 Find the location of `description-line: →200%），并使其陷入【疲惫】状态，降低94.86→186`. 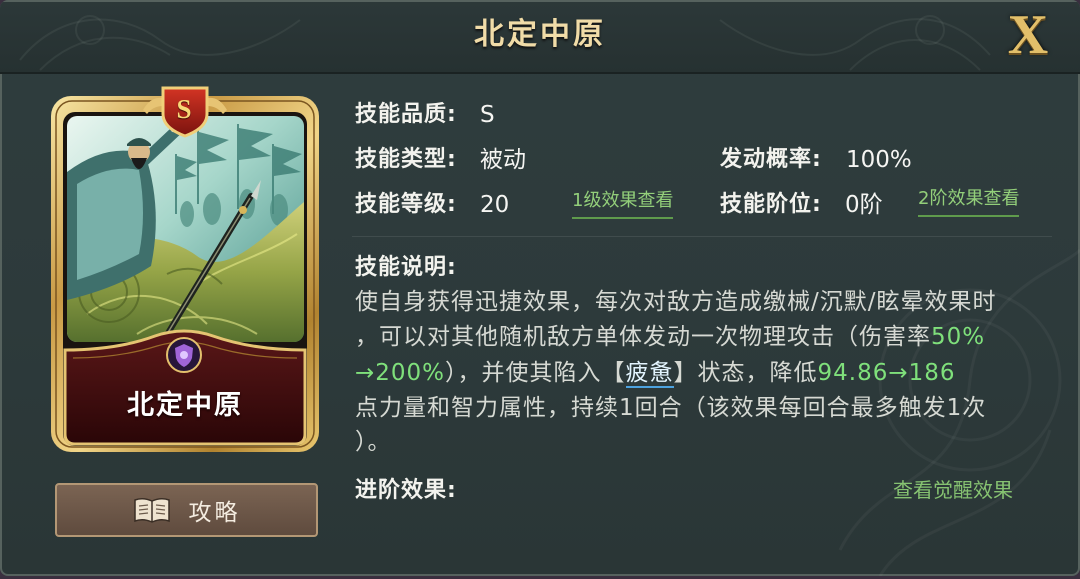

description-line: →200%），并使其陷入【疲惫】状态，降低94.86→186 is located at coordinates (655, 373).